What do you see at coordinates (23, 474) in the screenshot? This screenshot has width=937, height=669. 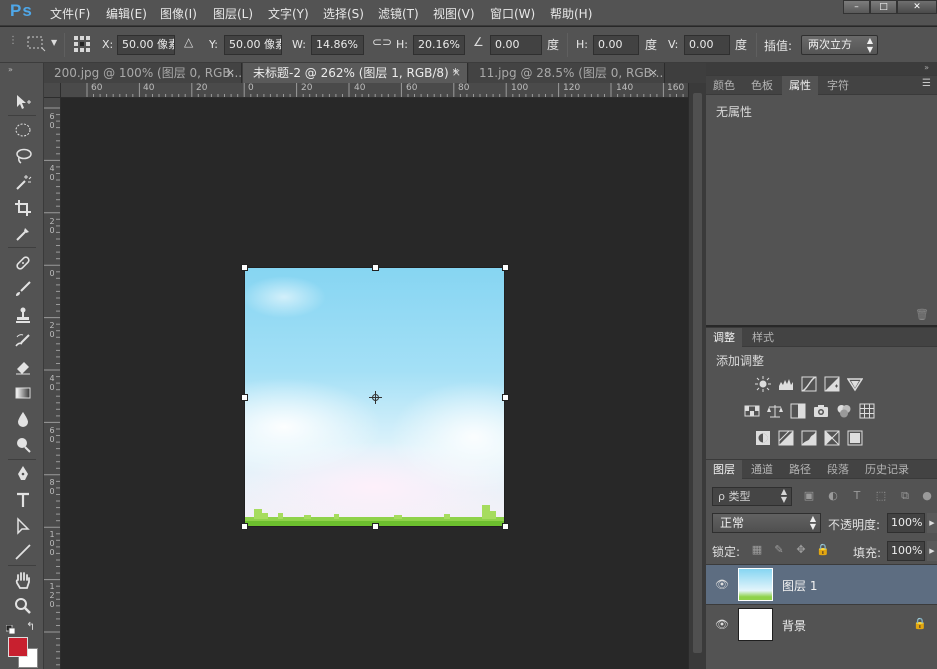 I see `pen-tool-icon` at bounding box center [23, 474].